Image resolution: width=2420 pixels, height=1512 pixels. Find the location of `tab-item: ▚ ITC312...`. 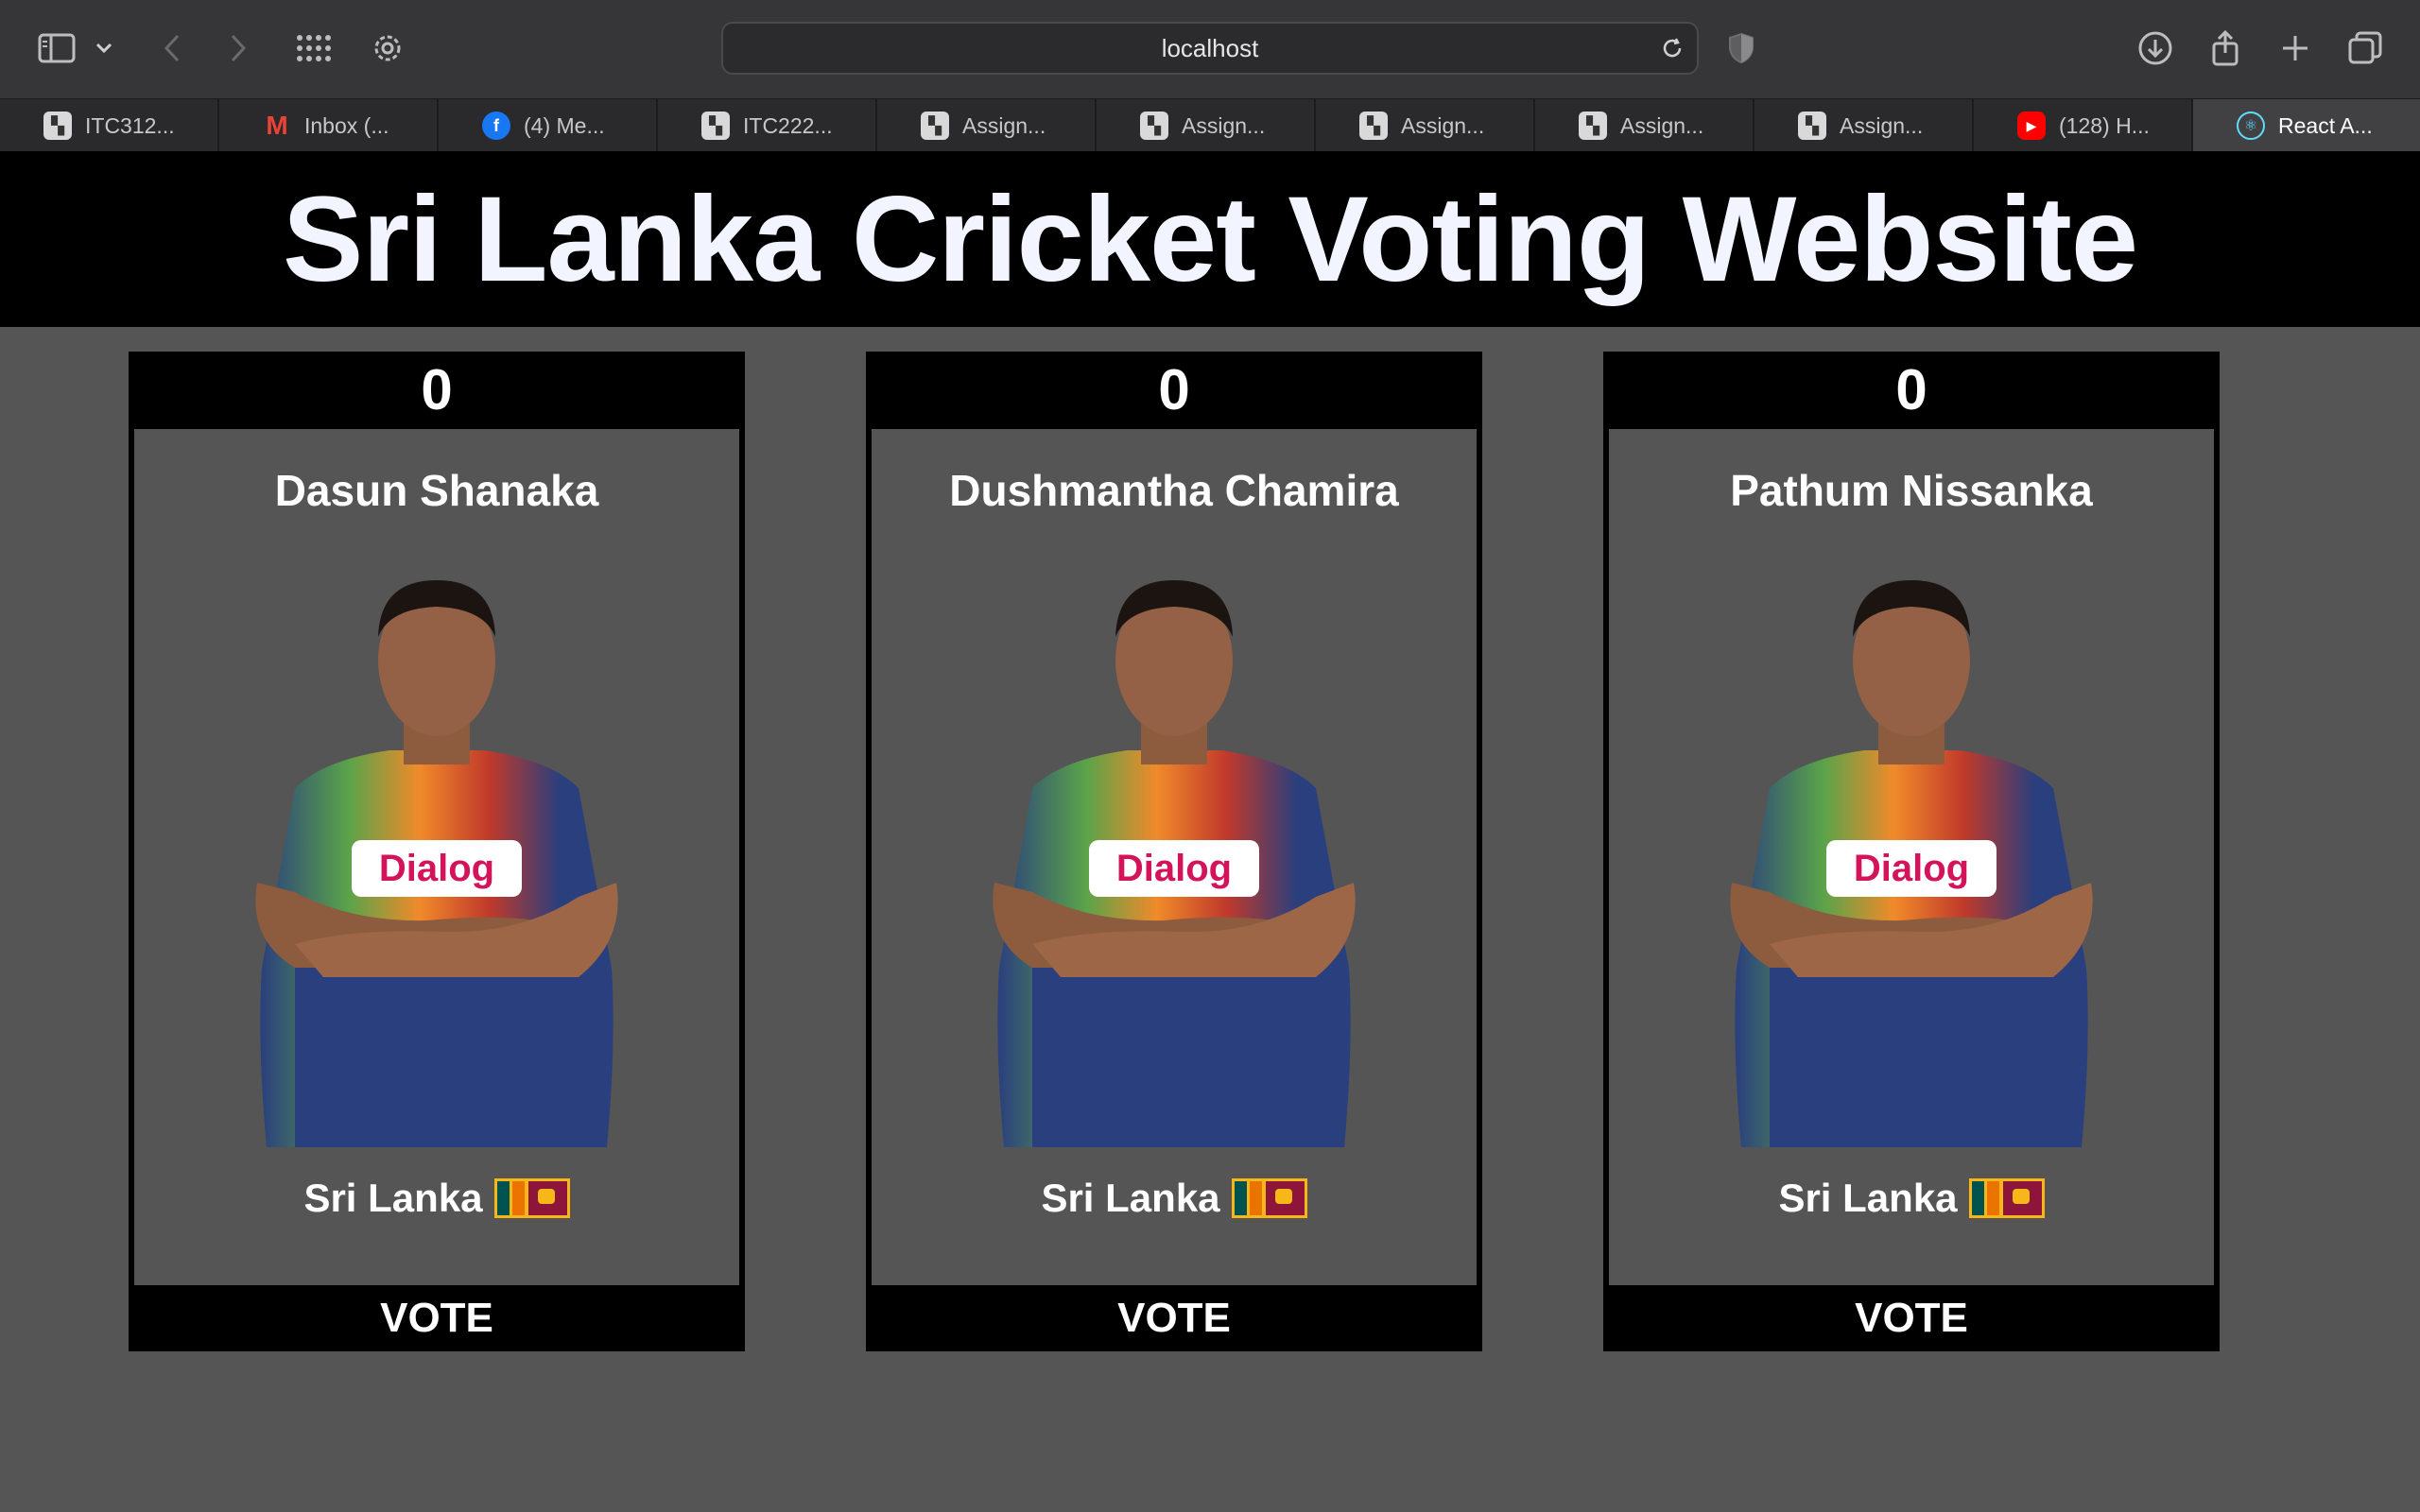

tab-item: ▚ ITC312... is located at coordinates (109, 125).